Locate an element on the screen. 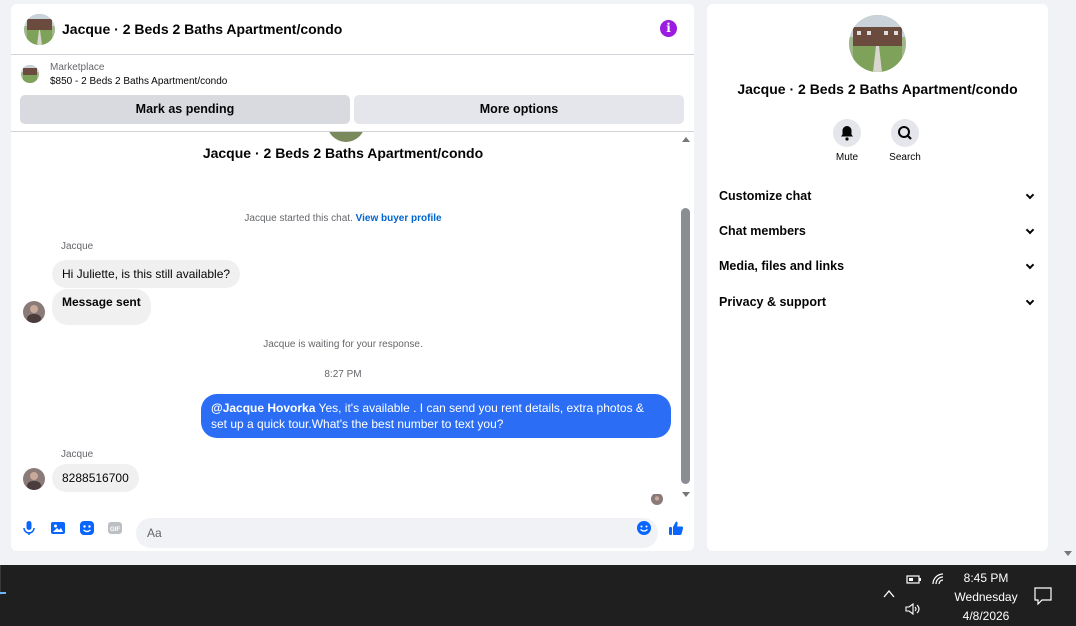 The image size is (1076, 626). incoming-message: 8288516700 is located at coordinates (95, 478).